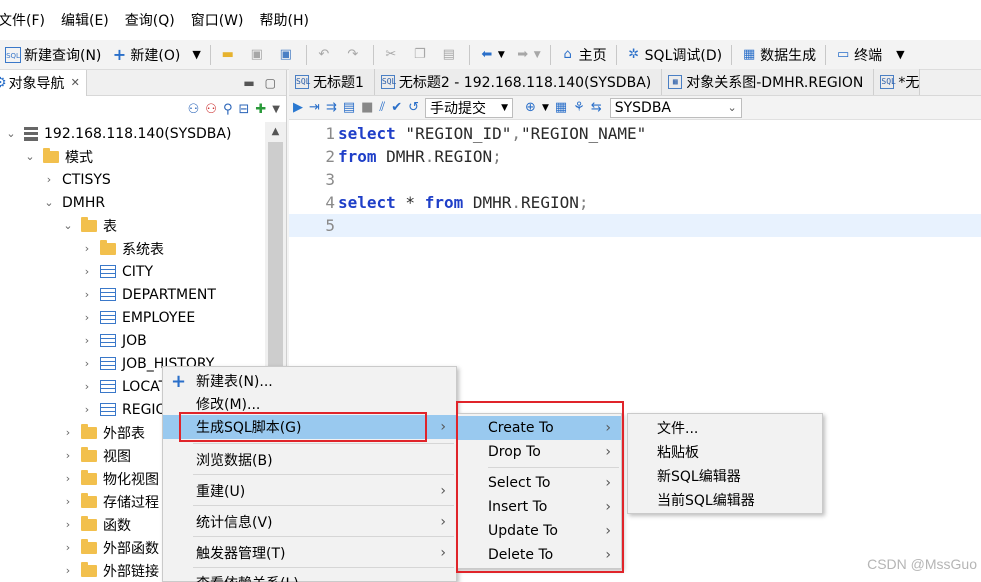  I want to click on rollback-icon: ↺, so click(413, 107).